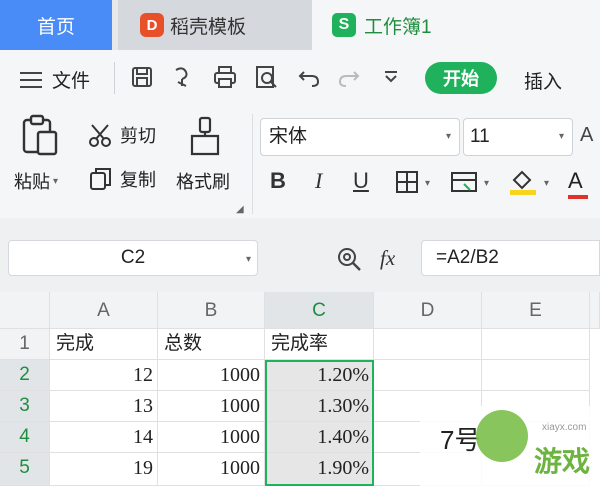 This screenshot has width=600, height=486. Describe the element at coordinates (25, 469) in the screenshot. I see `row-header-5: 5` at that location.